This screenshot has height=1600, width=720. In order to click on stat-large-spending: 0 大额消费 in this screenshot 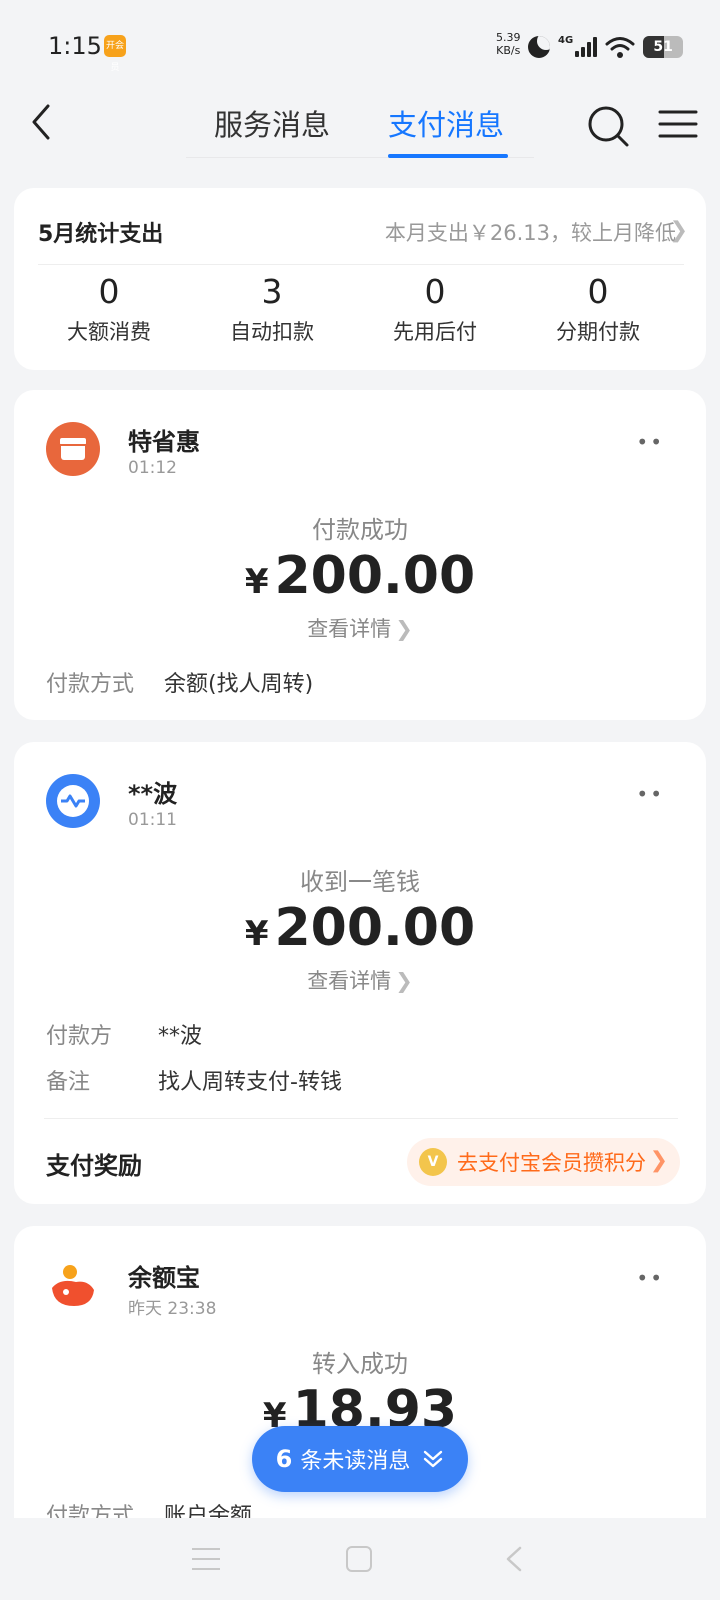, I will do `click(109, 309)`.